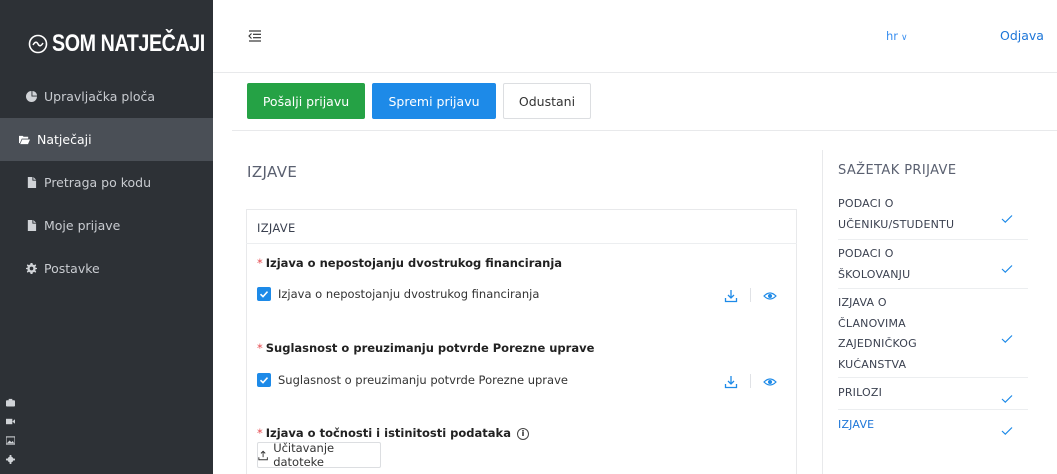 Image resolution: width=1057 pixels, height=474 pixels. I want to click on sidebar-item-my-applications: Moje prijave, so click(106, 225).